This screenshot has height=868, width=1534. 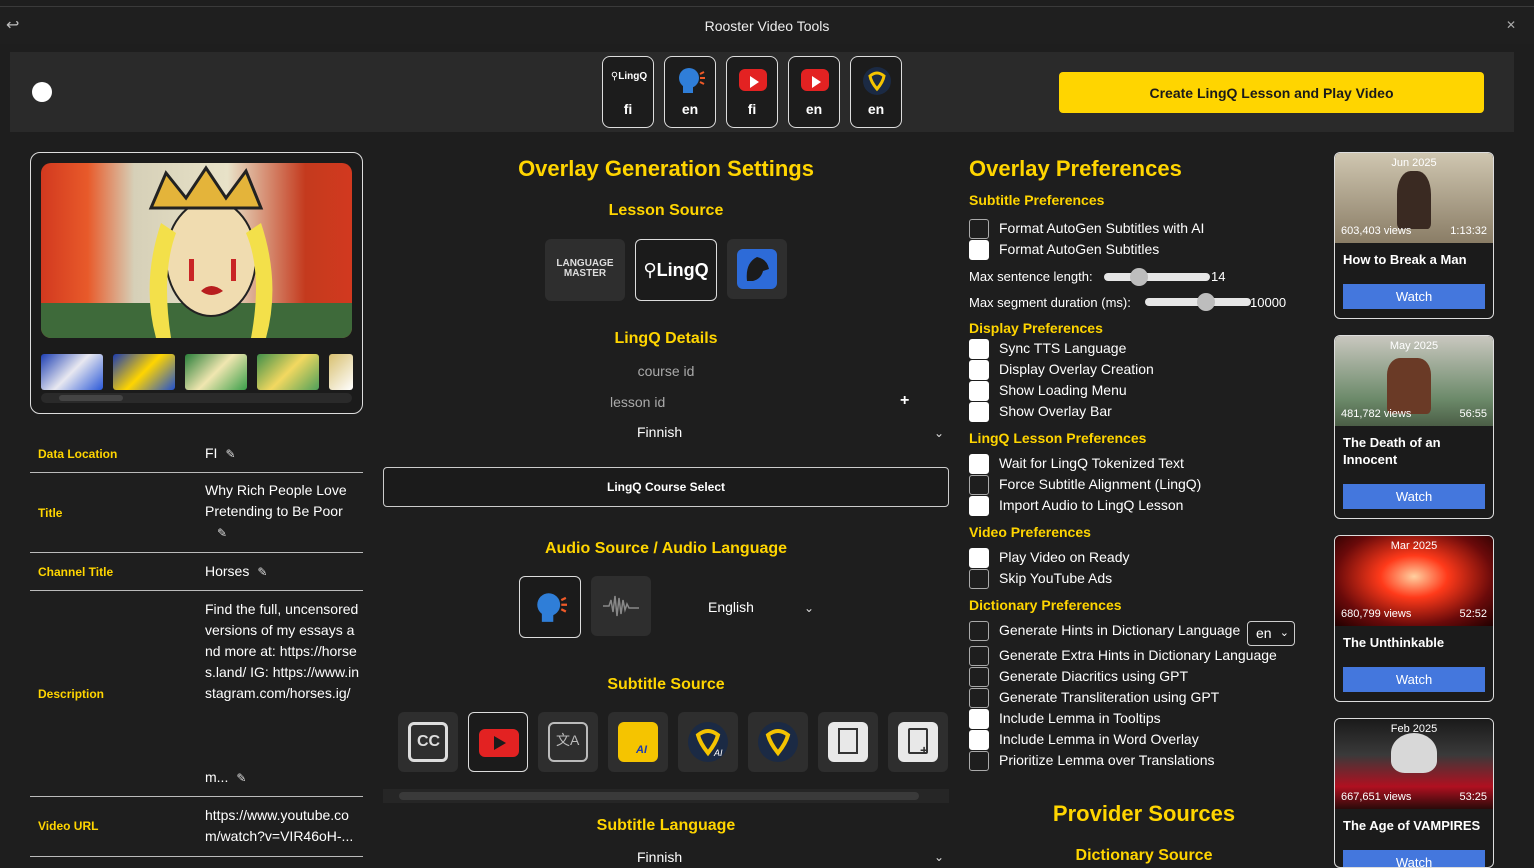 What do you see at coordinates (1415, 259) in the screenshot?
I see `video-title: How to Break a Man` at bounding box center [1415, 259].